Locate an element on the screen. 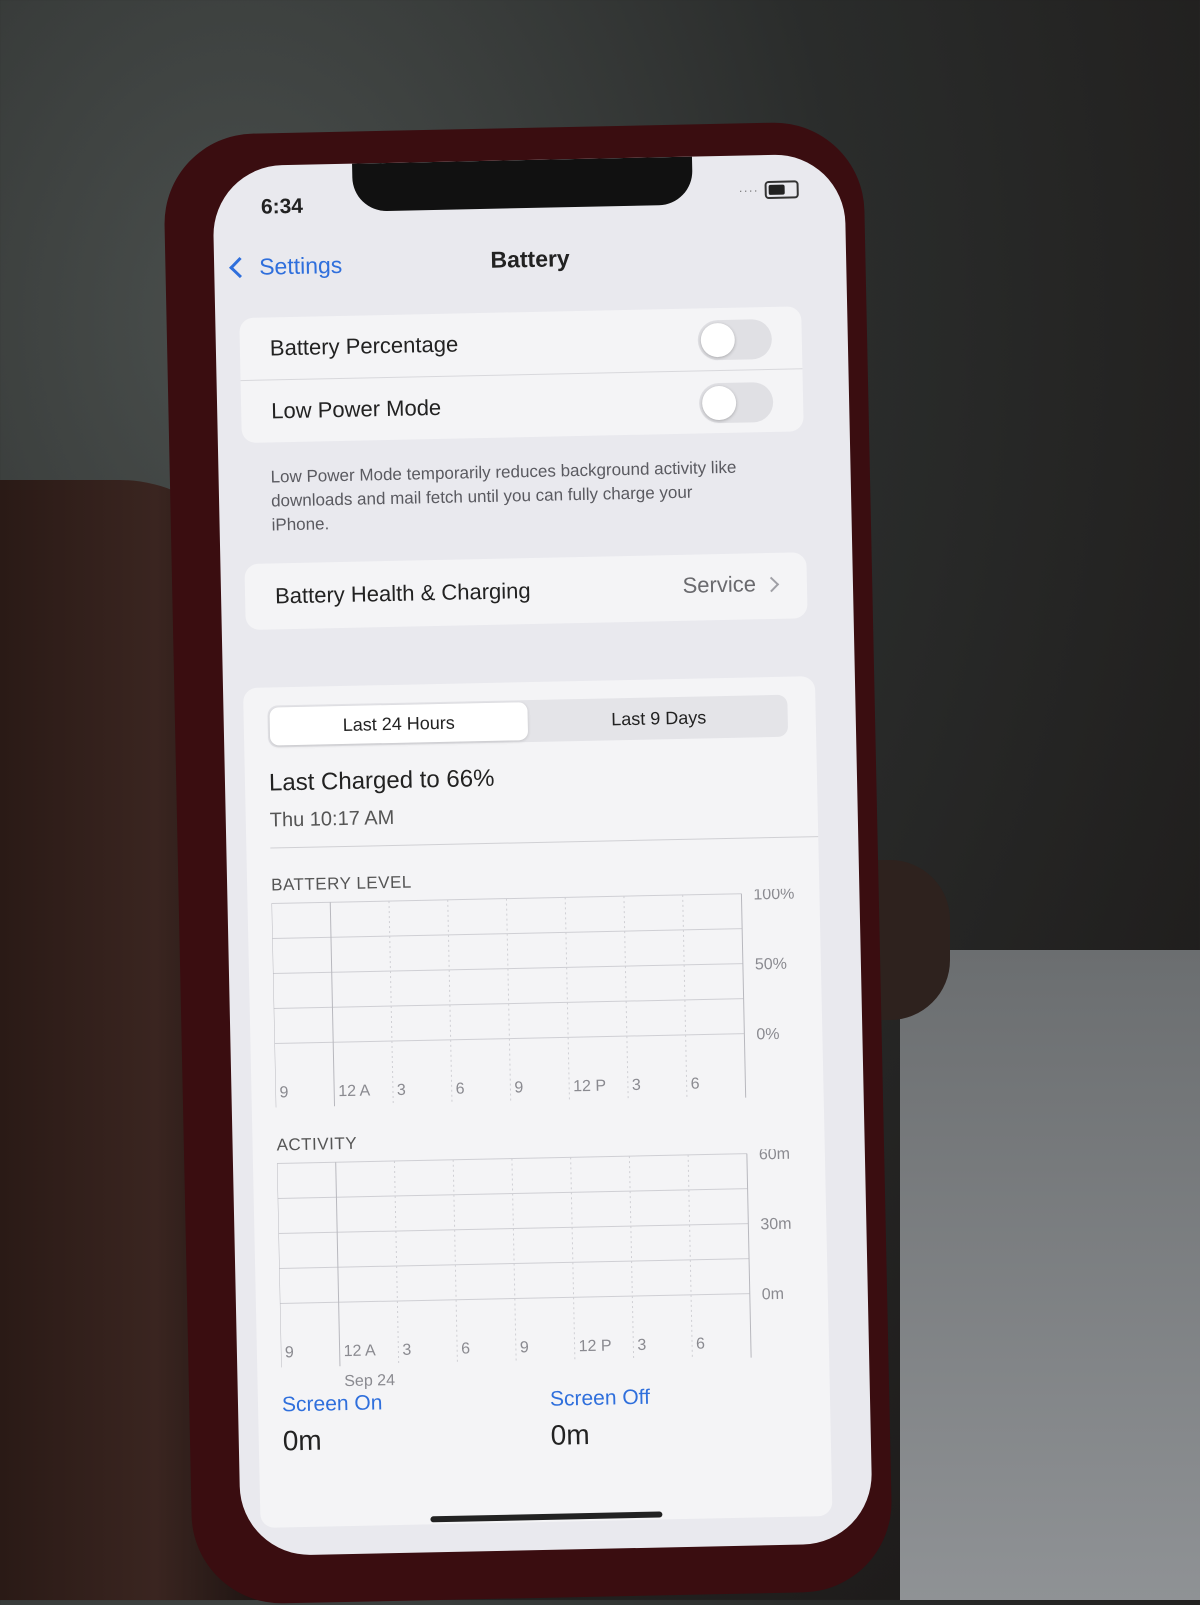 This screenshot has height=1605, width=1200. battery-health-row: Battery Health & Charging Service is located at coordinates (525, 591).